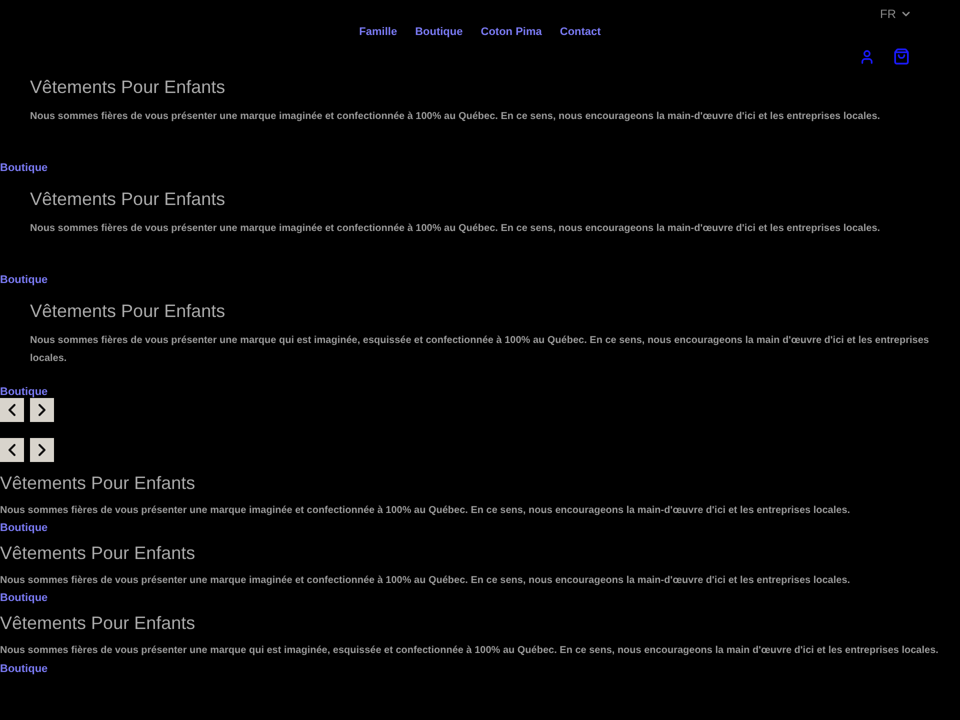 This screenshot has width=960, height=720. Describe the element at coordinates (896, 14) in the screenshot. I see `language-selector: FR` at that location.